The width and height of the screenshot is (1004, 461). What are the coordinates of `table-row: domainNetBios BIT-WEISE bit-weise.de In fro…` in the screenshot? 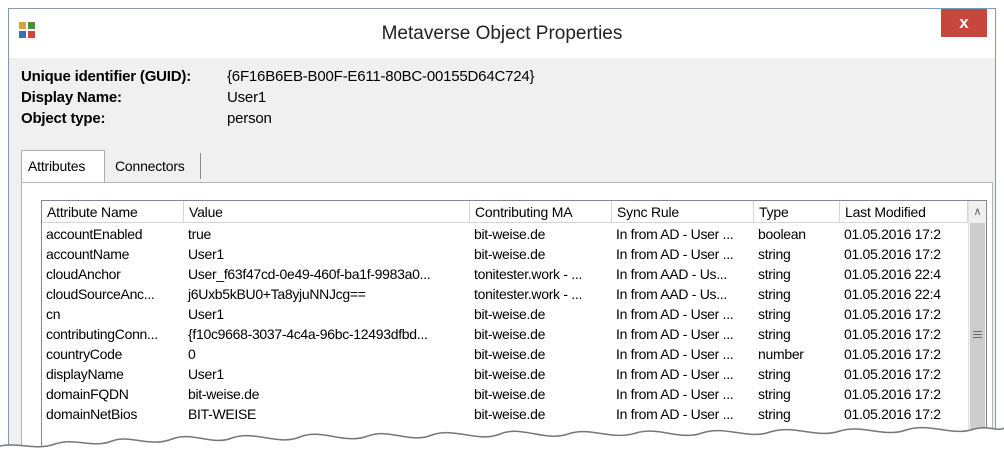 It's located at (505, 414).